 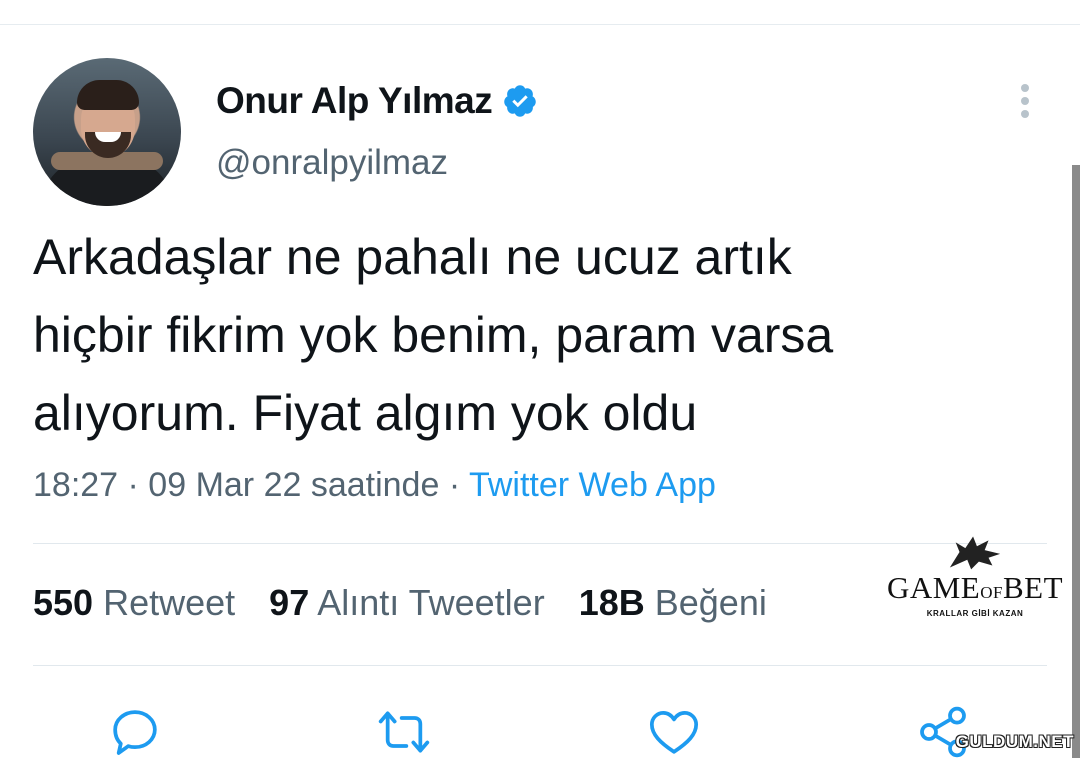 I want to click on gameofbet-watermark: GAMEOFBET KRALLAR GİBİ KAZAN, so click(x=975, y=582).